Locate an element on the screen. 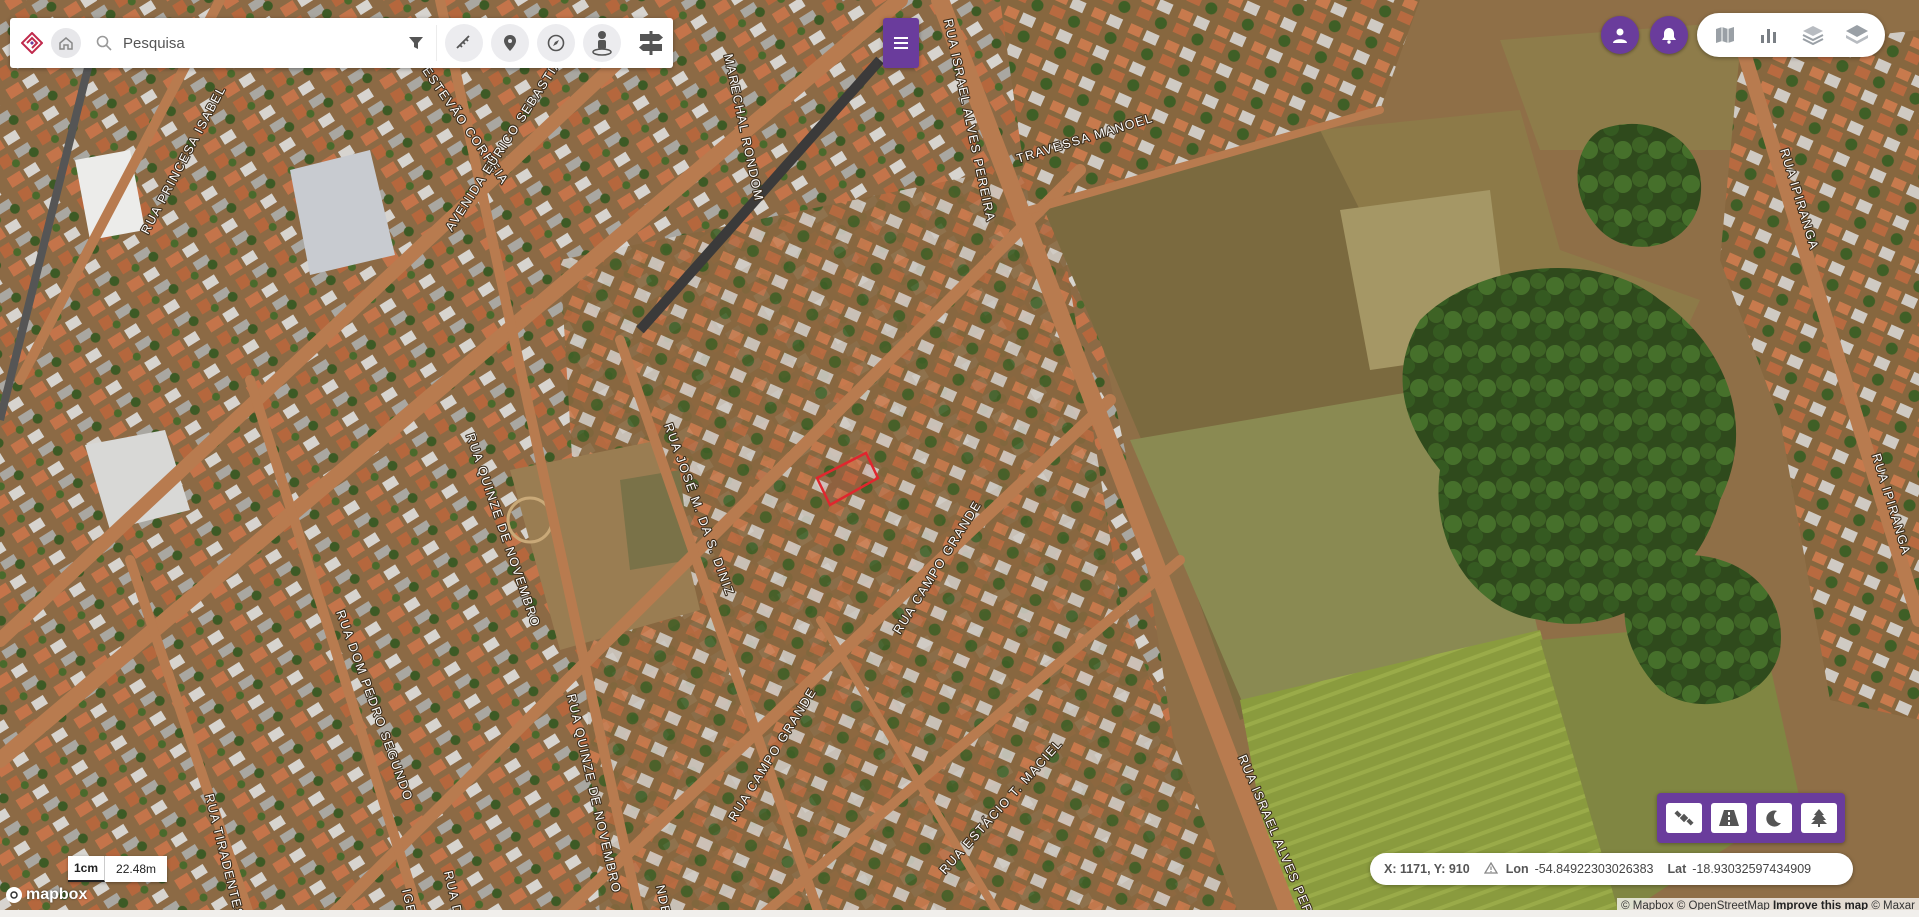 This screenshot has width=1919, height=917. top-toolbar is located at coordinates (341, 43).